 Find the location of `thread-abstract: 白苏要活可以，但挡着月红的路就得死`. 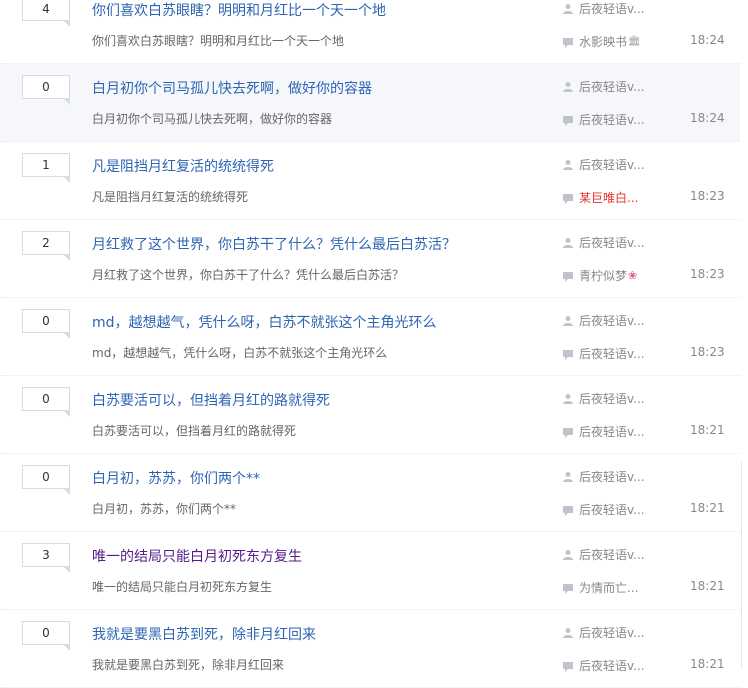

thread-abstract: 白苏要活可以，但挡着月红的路就得死 is located at coordinates (194, 431).